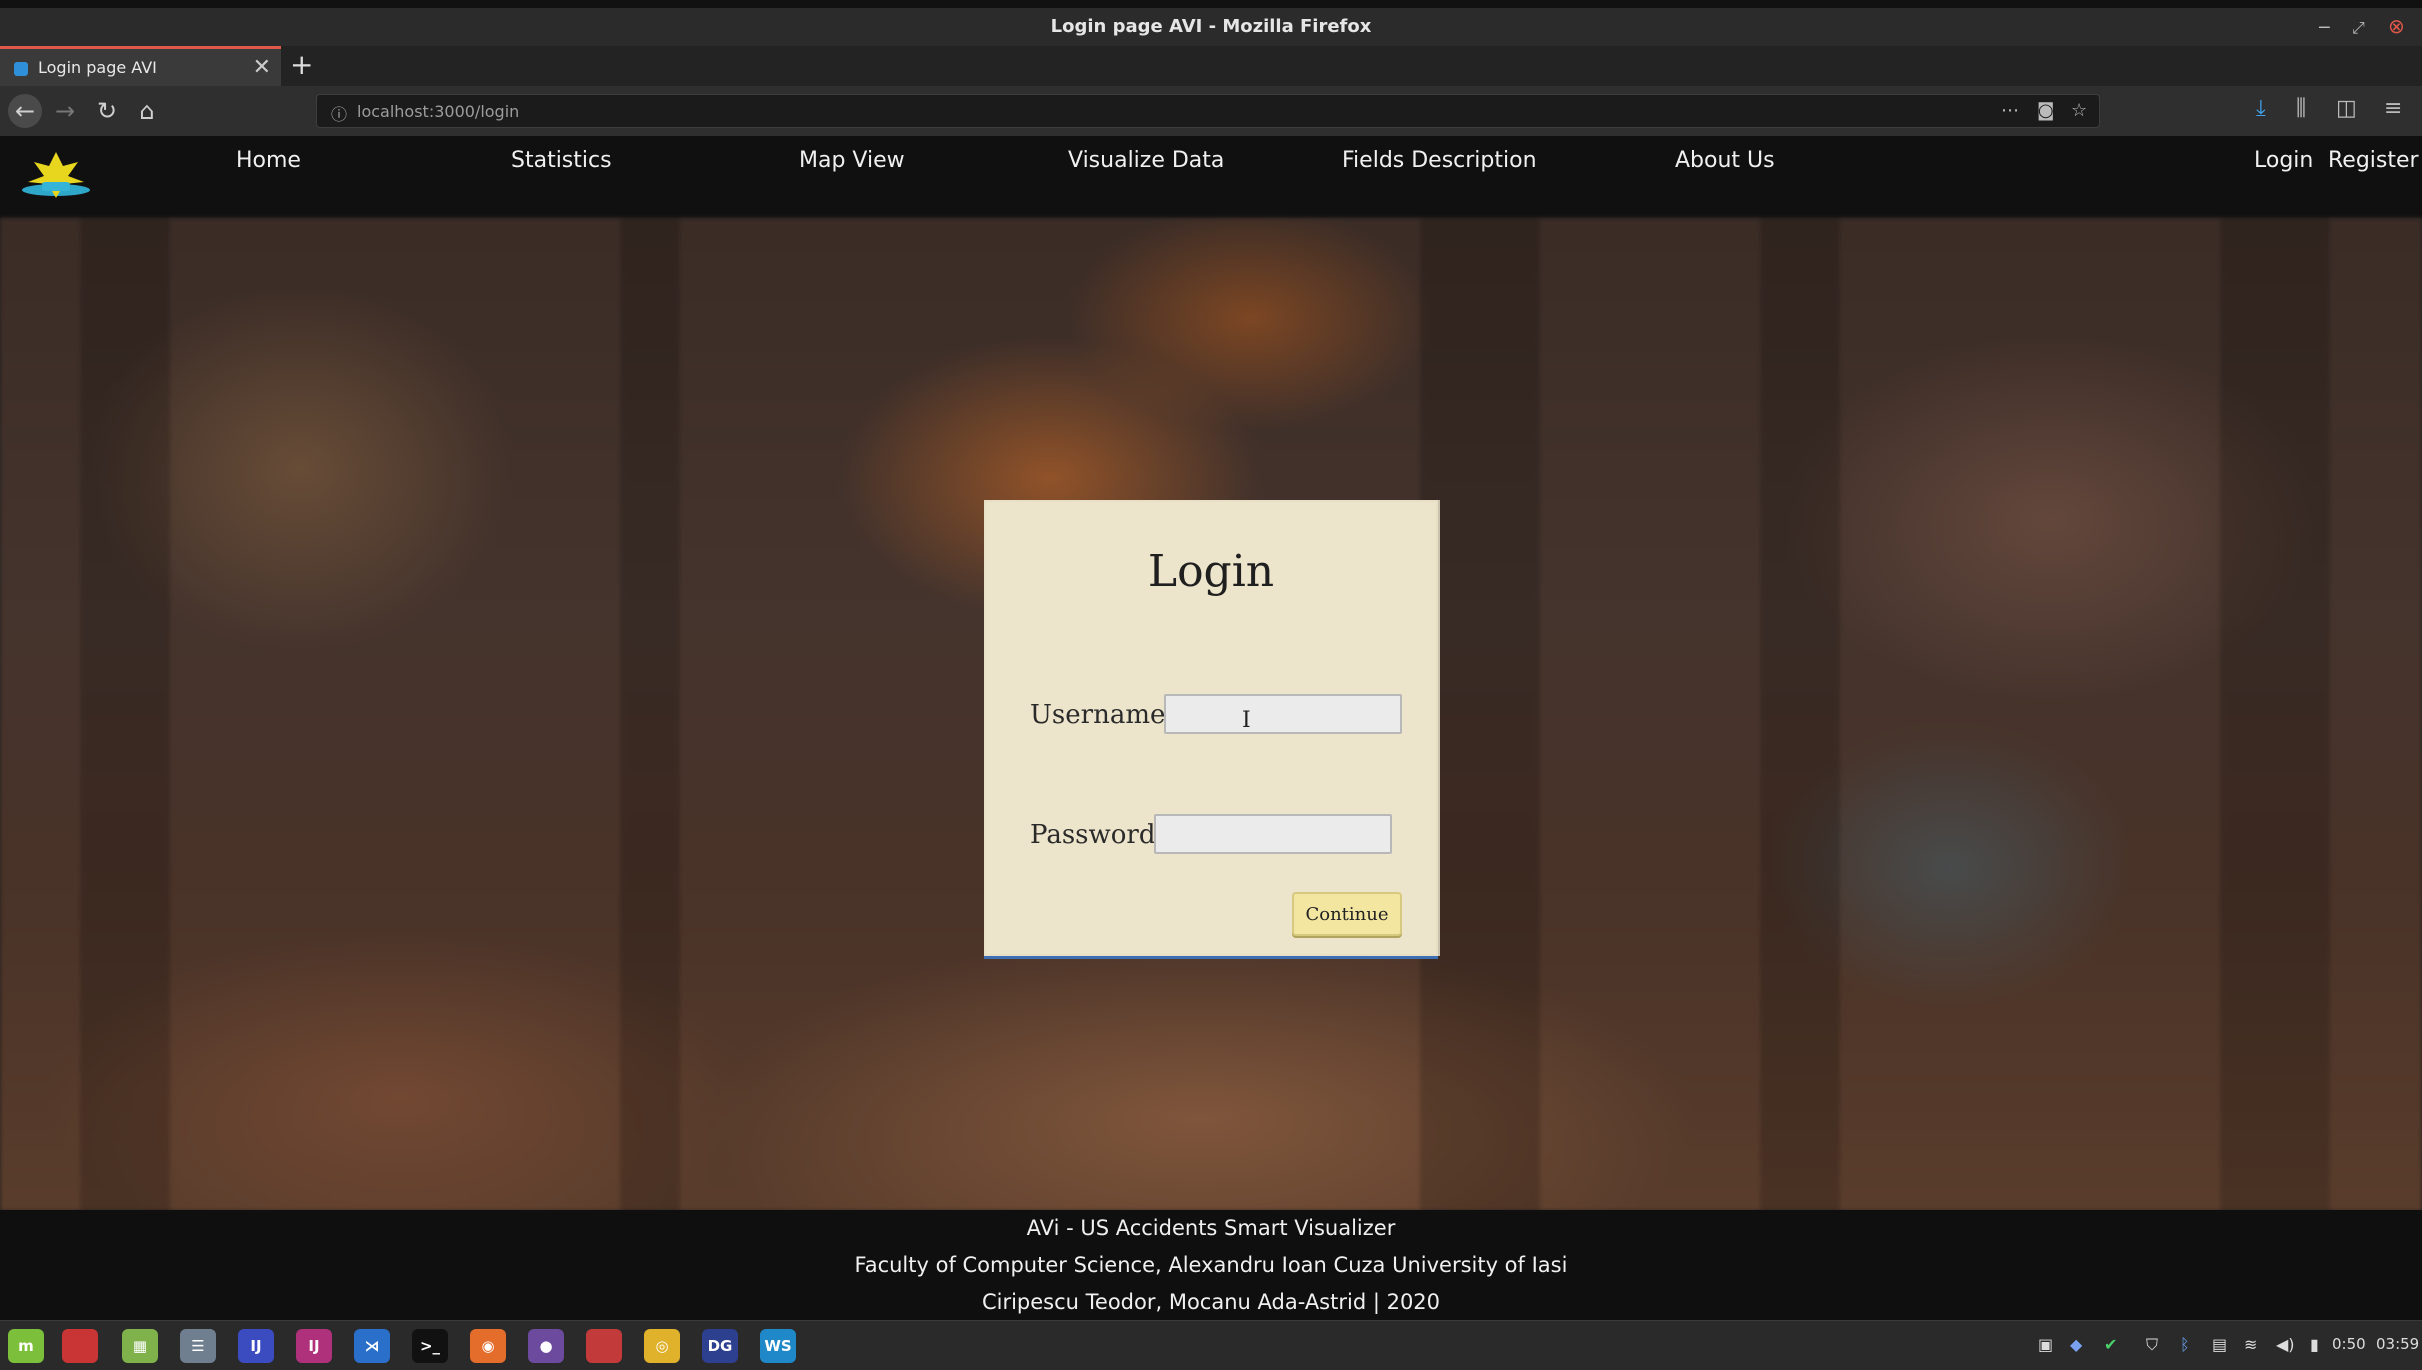 This screenshot has width=2422, height=1370. What do you see at coordinates (561, 160) in the screenshot?
I see `nav-statistics-link: Statistics` at bounding box center [561, 160].